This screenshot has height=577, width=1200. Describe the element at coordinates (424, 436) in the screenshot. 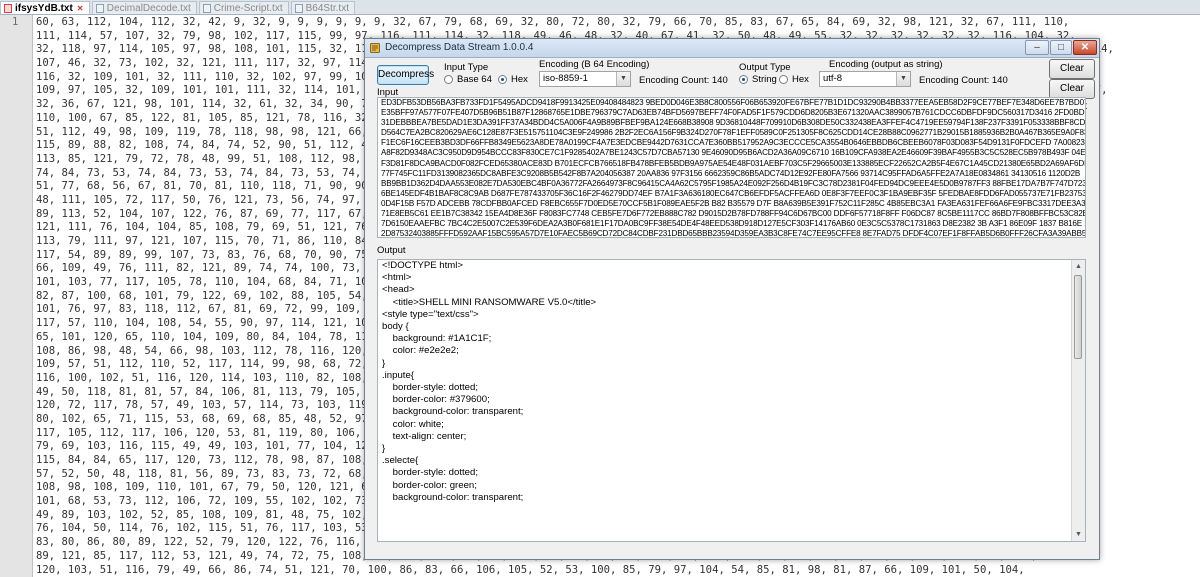

I see `output-line: text-align: center;` at that location.